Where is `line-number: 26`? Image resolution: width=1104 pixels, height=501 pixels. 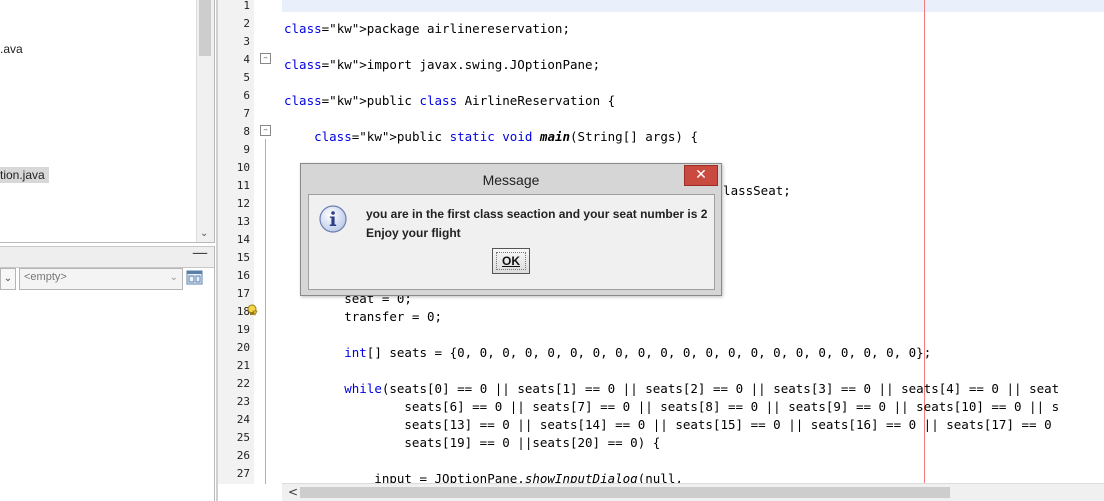
line-number: 26 is located at coordinates (243, 455).